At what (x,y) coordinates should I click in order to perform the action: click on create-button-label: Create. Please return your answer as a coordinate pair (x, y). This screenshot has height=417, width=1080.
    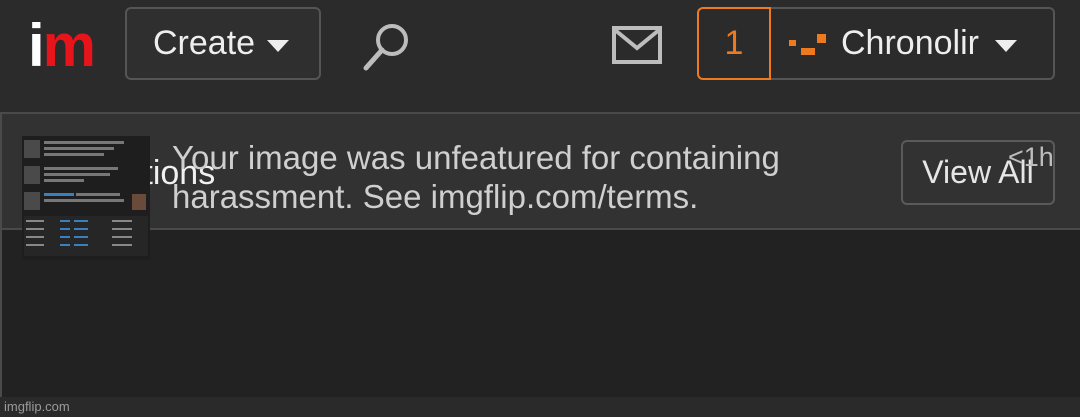
    Looking at the image, I should click on (204, 43).